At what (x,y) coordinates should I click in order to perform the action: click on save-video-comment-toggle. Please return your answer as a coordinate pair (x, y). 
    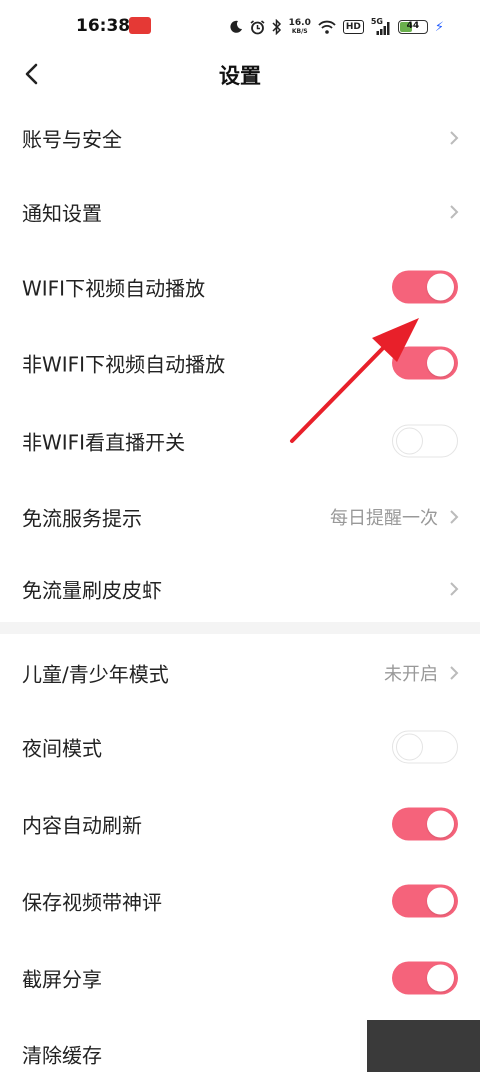
    Looking at the image, I should click on (425, 901).